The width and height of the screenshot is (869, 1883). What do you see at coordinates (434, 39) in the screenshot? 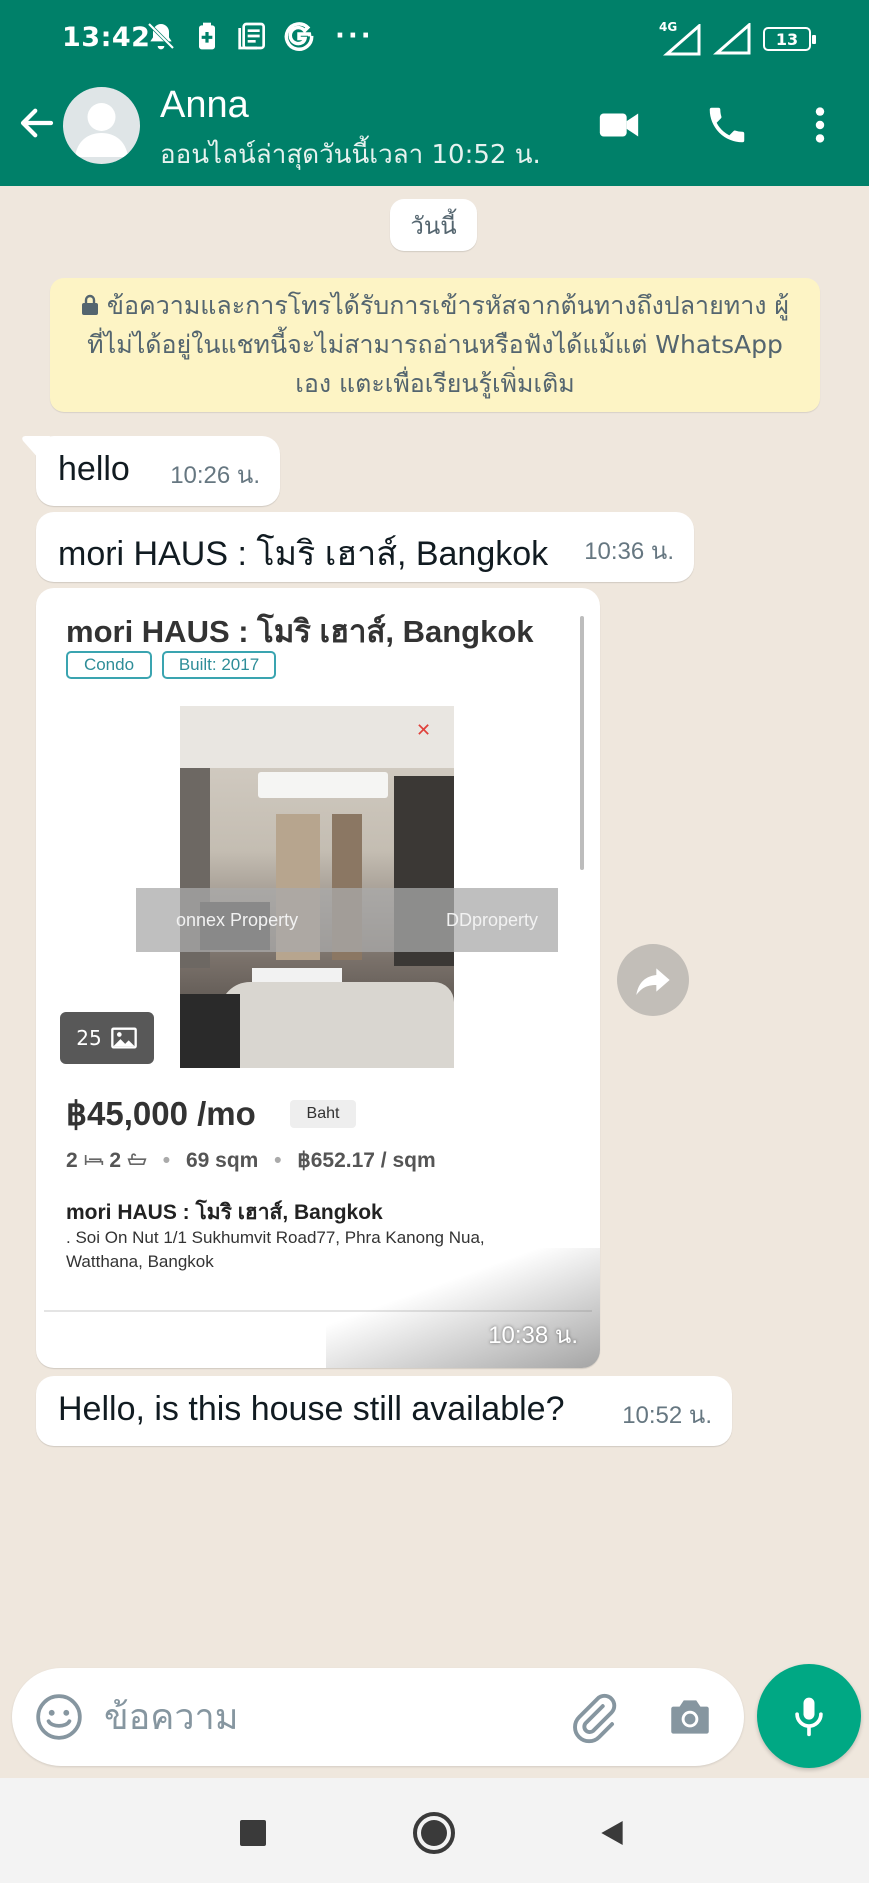
I see `status-bar: 13:42 ··· 4G 13` at bounding box center [434, 39].